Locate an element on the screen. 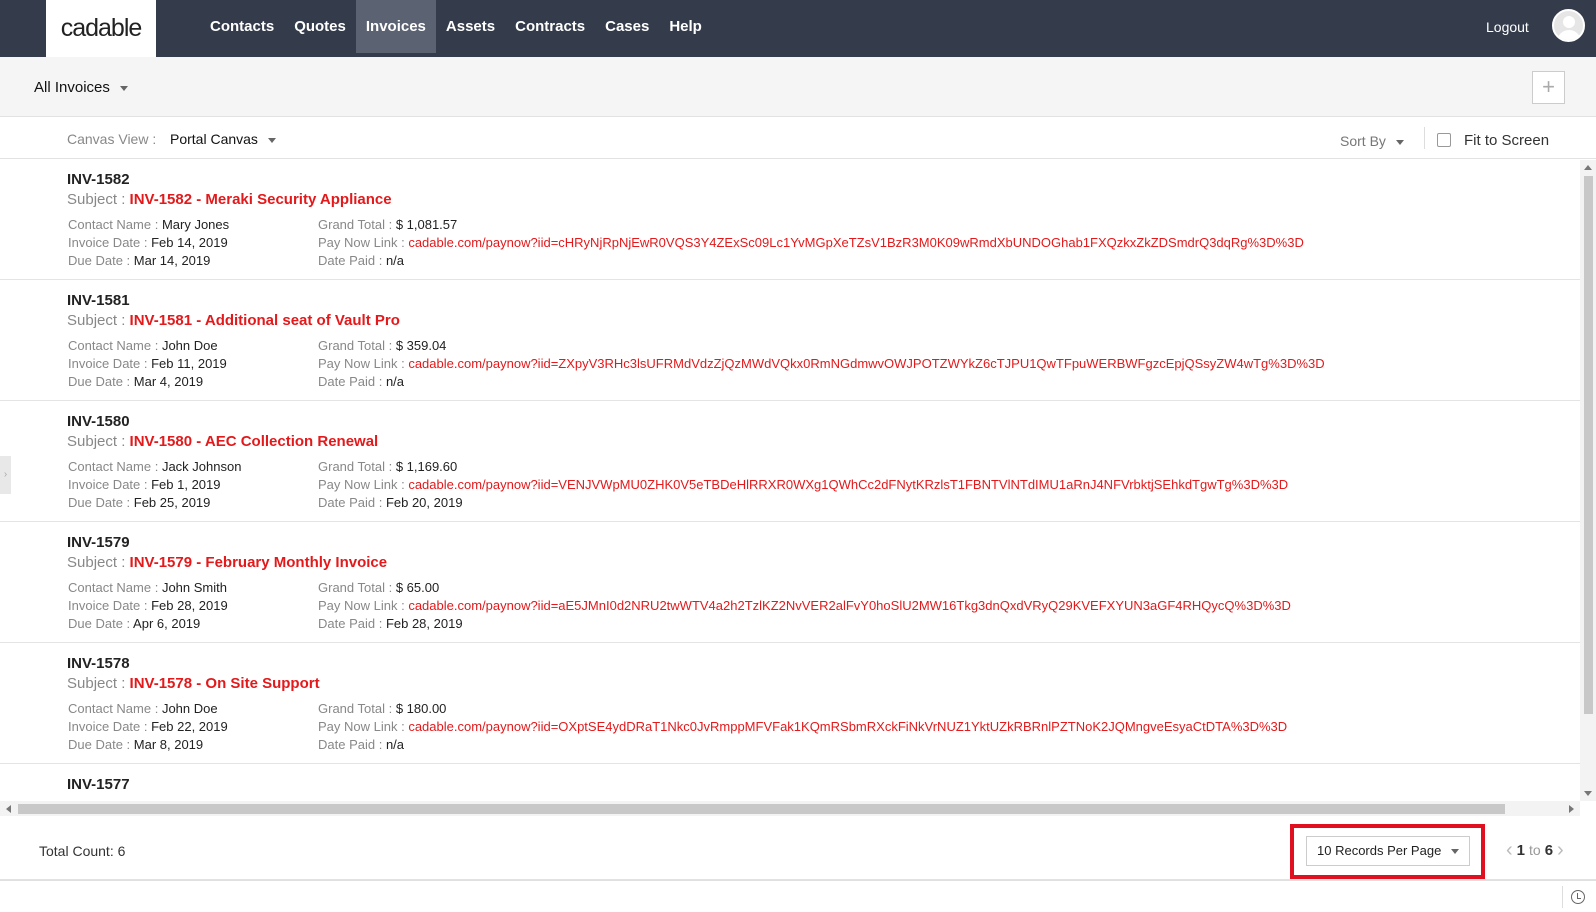 The image size is (1596, 912). expand-panel-handle: › is located at coordinates (5, 475).